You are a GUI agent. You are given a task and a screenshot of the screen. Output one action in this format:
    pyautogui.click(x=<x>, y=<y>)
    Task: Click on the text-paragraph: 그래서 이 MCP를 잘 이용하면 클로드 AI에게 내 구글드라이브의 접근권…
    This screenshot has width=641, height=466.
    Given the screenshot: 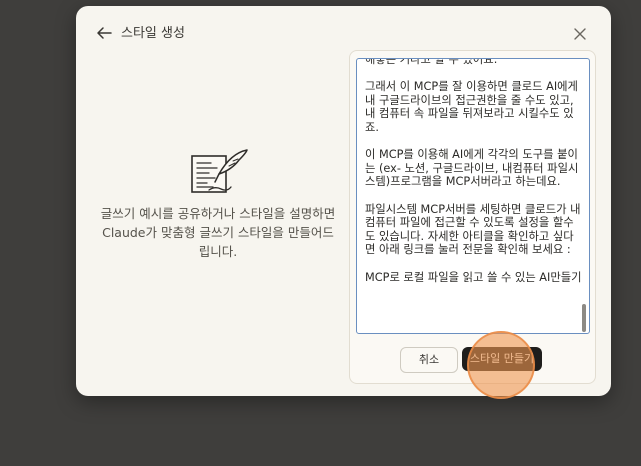 What is the action you would take?
    pyautogui.click(x=471, y=107)
    